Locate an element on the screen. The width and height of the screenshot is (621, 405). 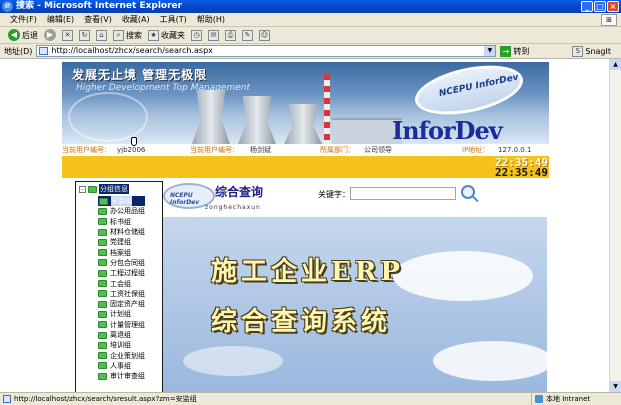
scroll-down-icon: ▼ is located at coordinates (615, 386).